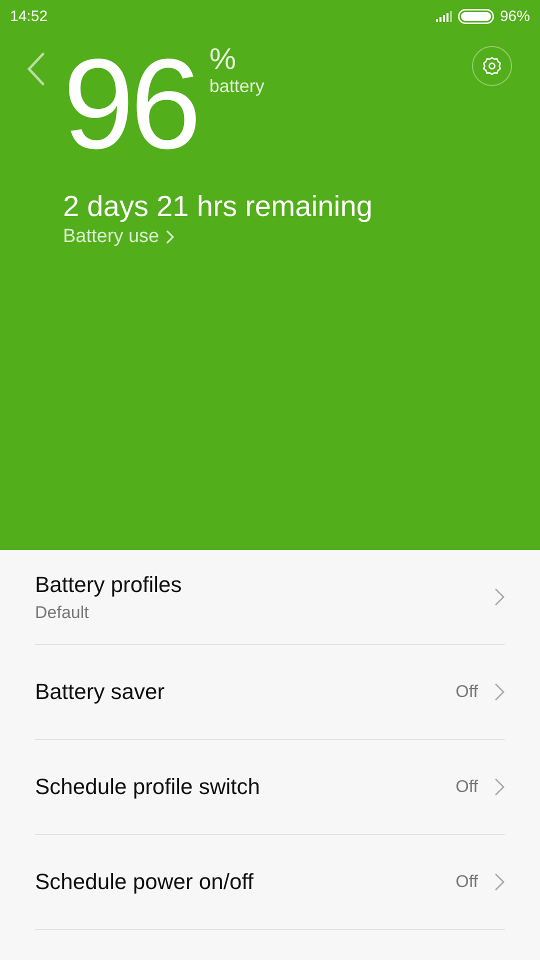  I want to click on settings-row: Battery saver Off, so click(270, 692).